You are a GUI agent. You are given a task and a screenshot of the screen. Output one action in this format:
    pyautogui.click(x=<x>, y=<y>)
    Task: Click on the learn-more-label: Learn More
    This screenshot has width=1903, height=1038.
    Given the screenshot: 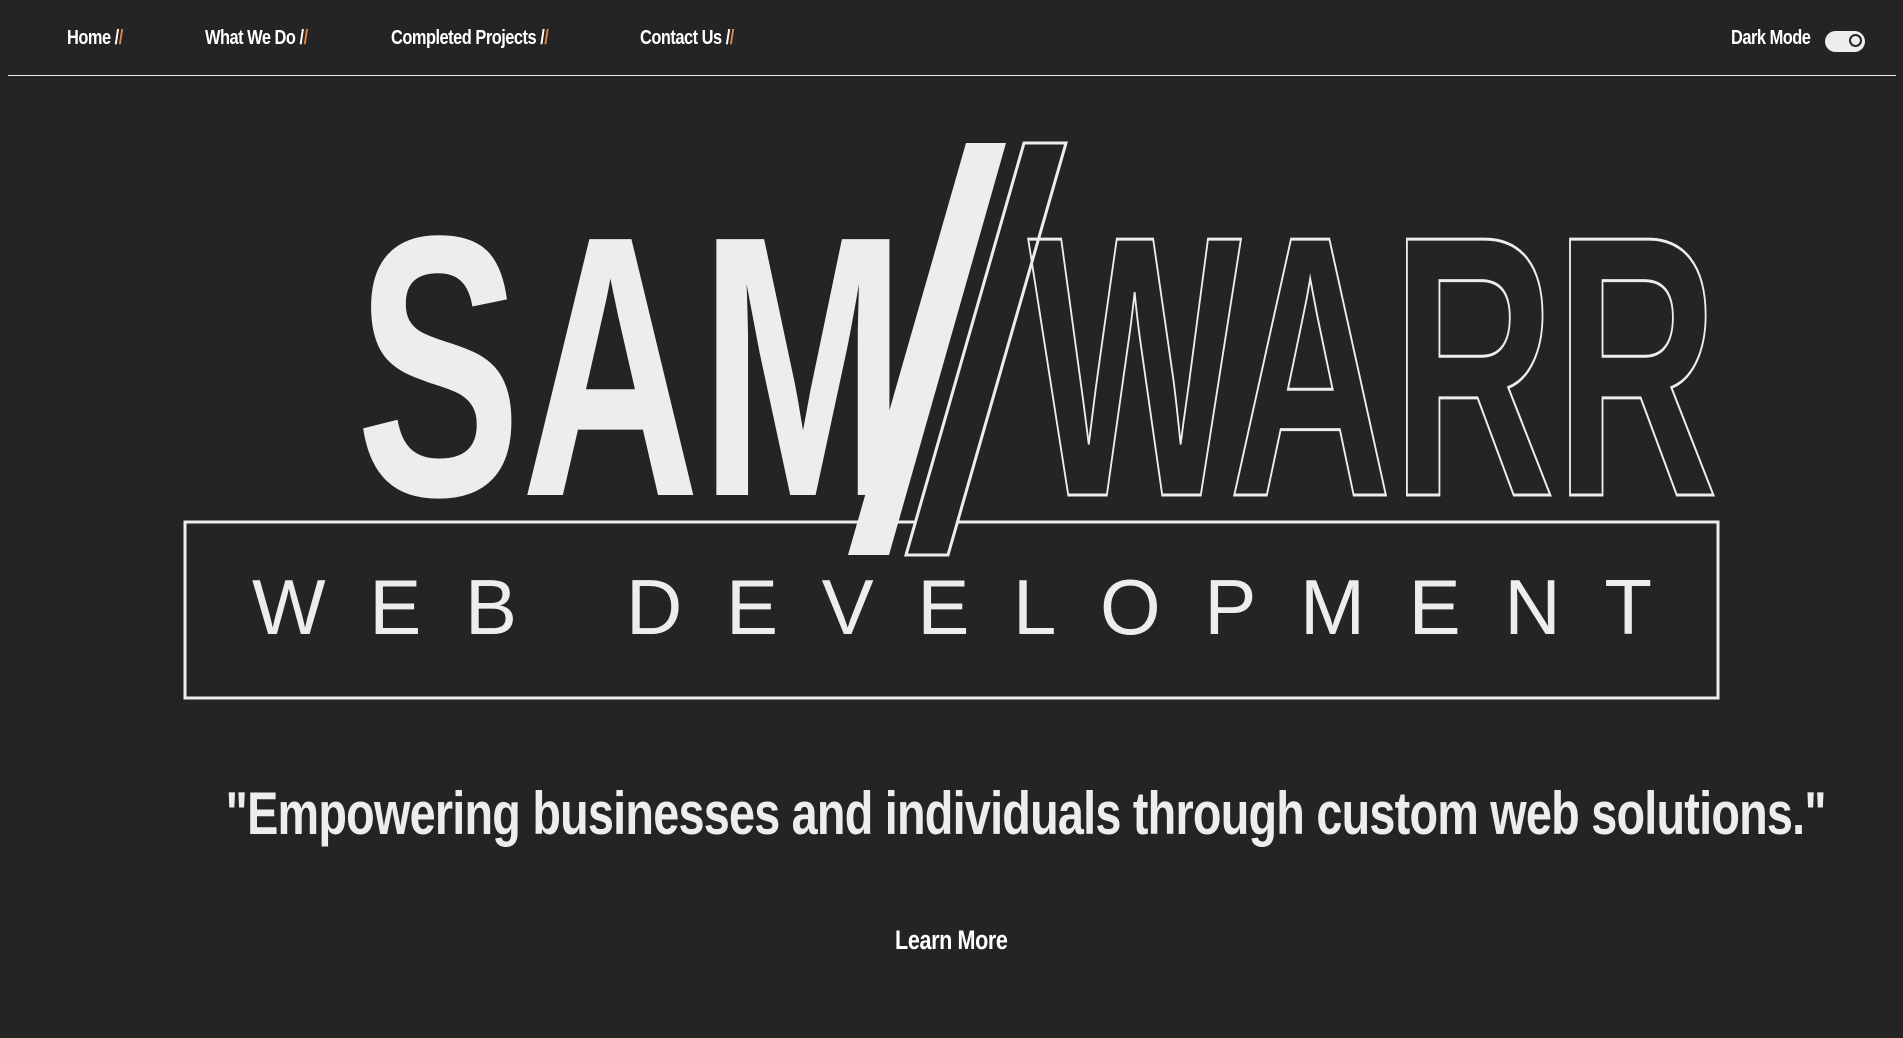 What is the action you would take?
    pyautogui.click(x=951, y=940)
    